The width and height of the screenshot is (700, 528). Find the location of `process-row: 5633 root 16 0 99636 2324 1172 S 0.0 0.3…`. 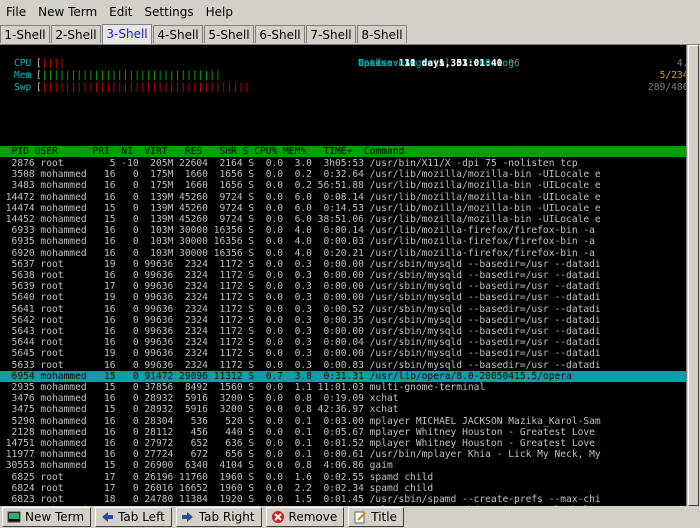

process-row: 5633 root 16 0 99636 2324 1172 S 0.0 0.3… is located at coordinates (343, 365).